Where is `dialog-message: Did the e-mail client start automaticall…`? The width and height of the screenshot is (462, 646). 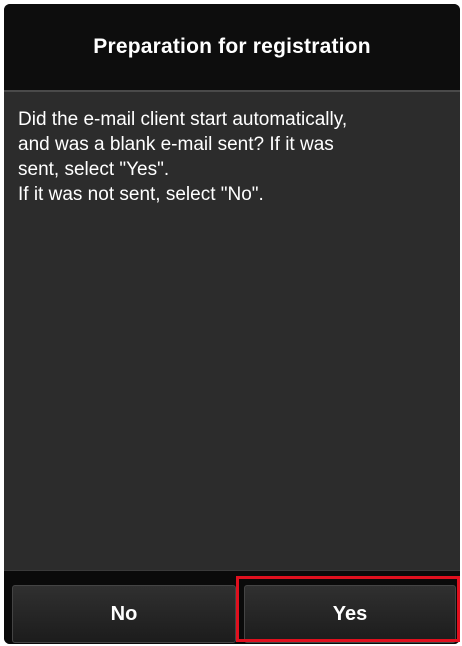 dialog-message: Did the e-mail client start automaticall… is located at coordinates (183, 157).